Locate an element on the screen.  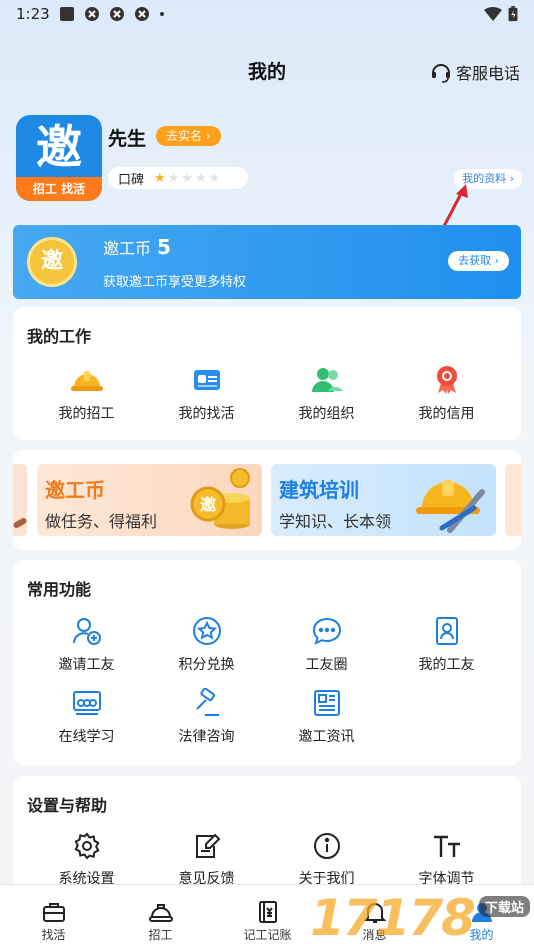
online-learning-label: 在线学习 is located at coordinates (86, 737).